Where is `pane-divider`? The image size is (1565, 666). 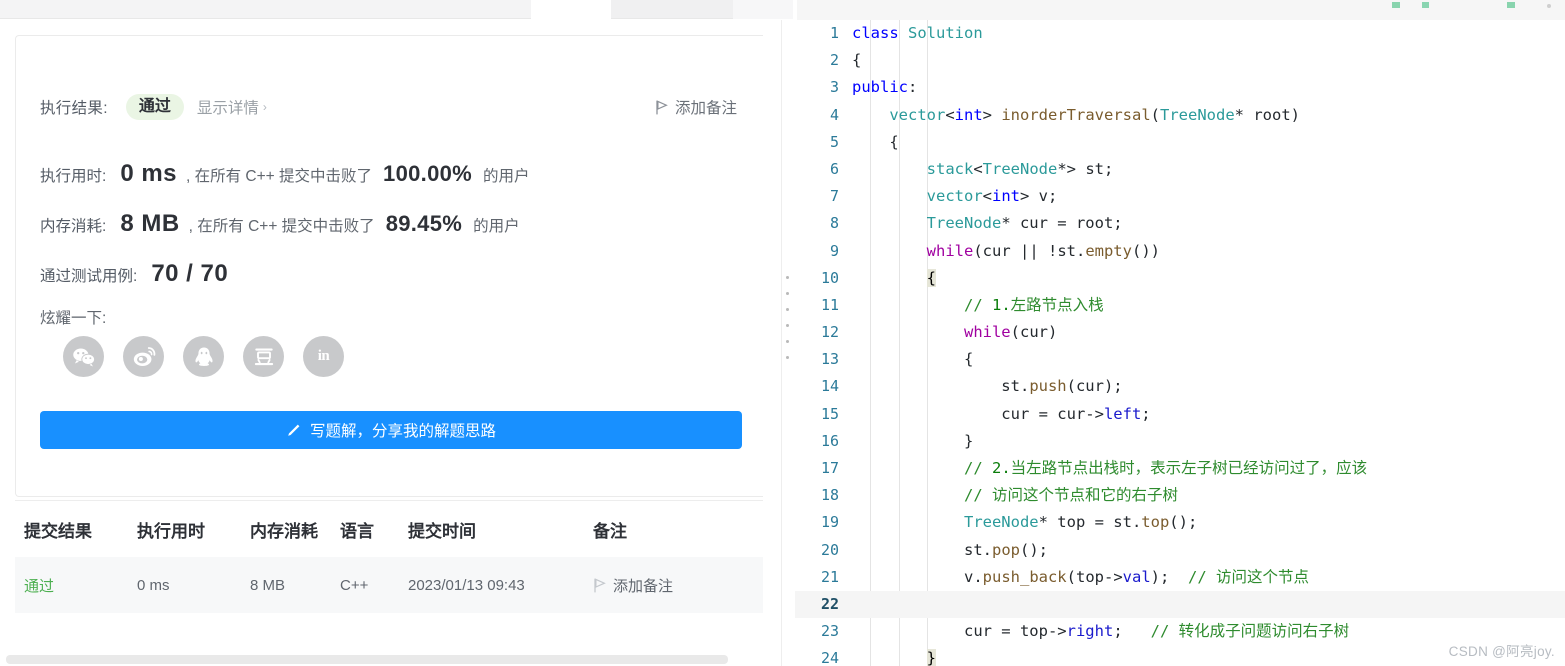
pane-divider is located at coordinates (781, 343).